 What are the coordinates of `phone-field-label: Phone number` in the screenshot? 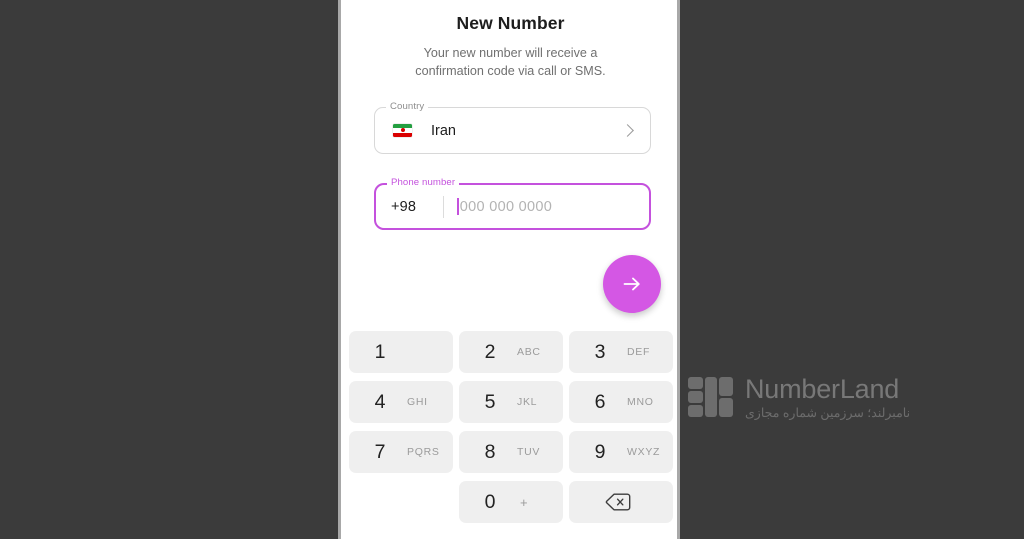 It's located at (423, 183).